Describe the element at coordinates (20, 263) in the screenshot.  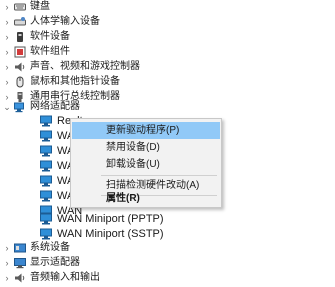
I see `display-adapter-icon` at that location.